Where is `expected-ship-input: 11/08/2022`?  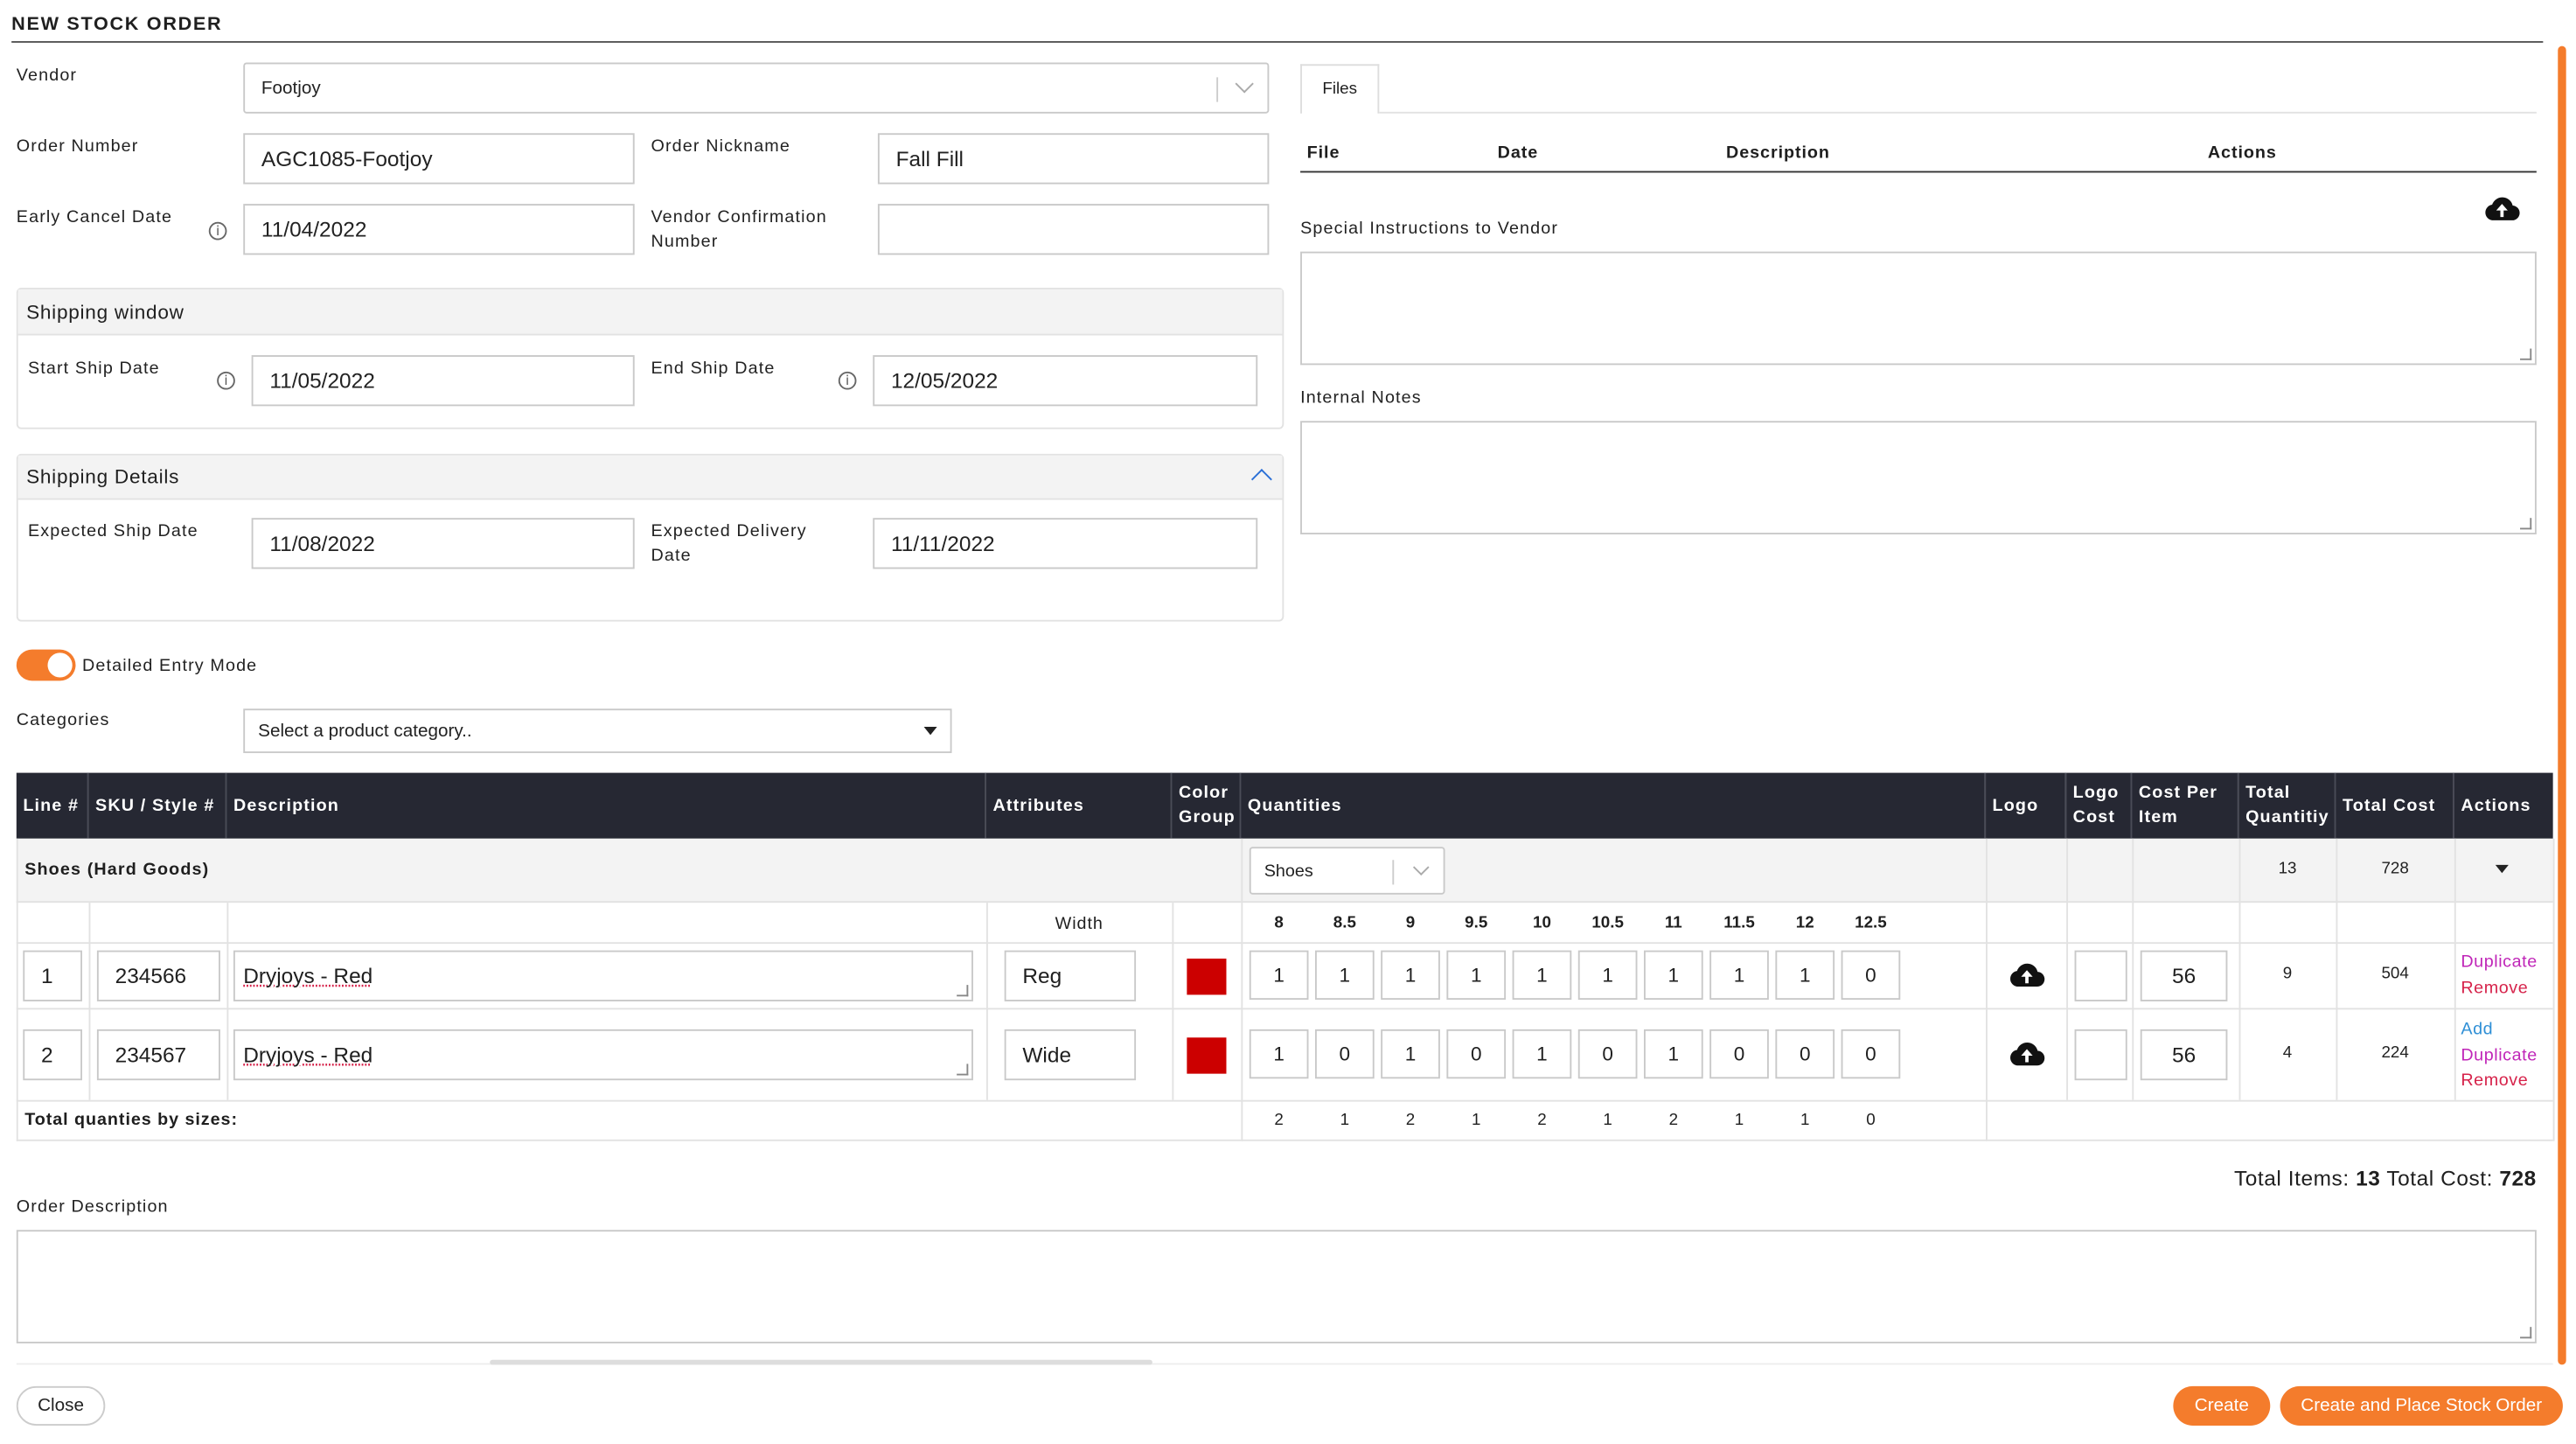
expected-ship-input: 11/08/2022 is located at coordinates (443, 543).